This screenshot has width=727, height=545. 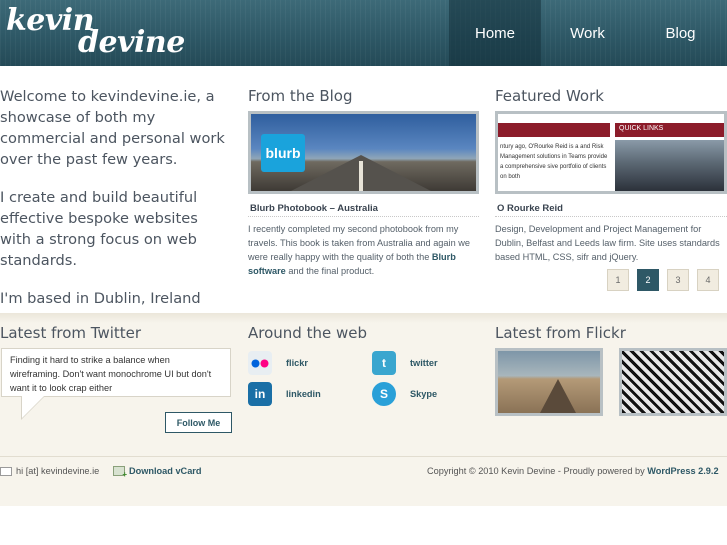 I want to click on flickr-photo-roof, so click(x=673, y=382).